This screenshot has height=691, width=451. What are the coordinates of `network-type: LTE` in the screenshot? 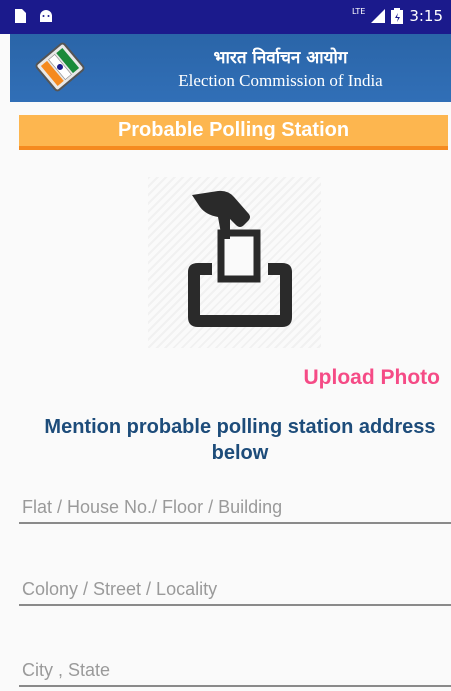 It's located at (359, 11).